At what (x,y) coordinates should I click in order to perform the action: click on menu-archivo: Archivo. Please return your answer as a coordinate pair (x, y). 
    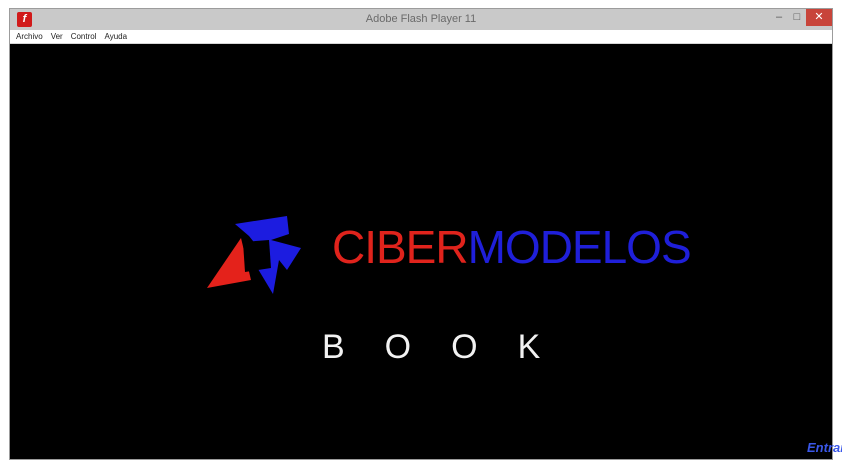
    Looking at the image, I should click on (29, 36).